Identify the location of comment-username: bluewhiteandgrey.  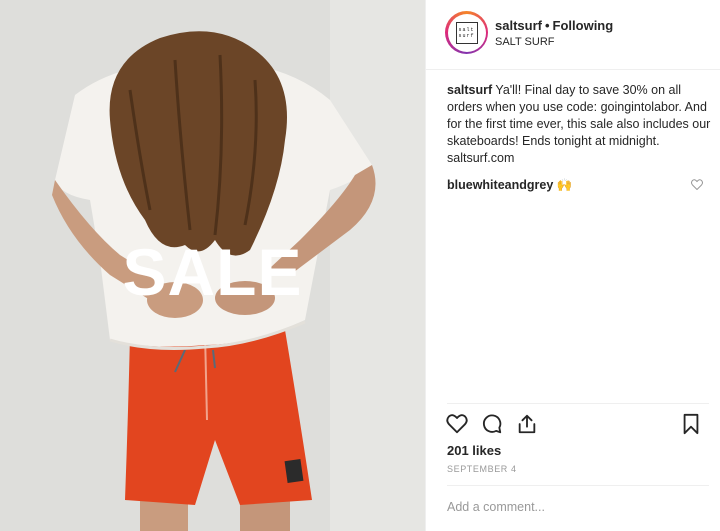
(500, 185).